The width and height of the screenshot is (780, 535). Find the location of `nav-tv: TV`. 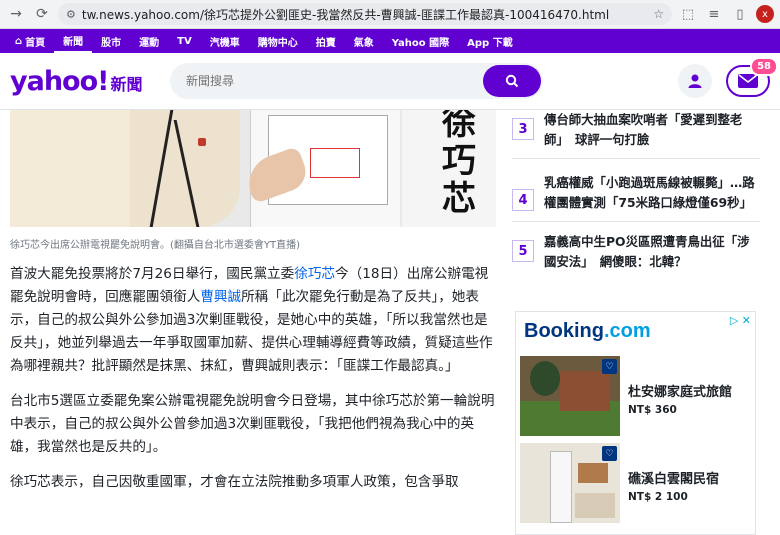

nav-tv: TV is located at coordinates (184, 41).